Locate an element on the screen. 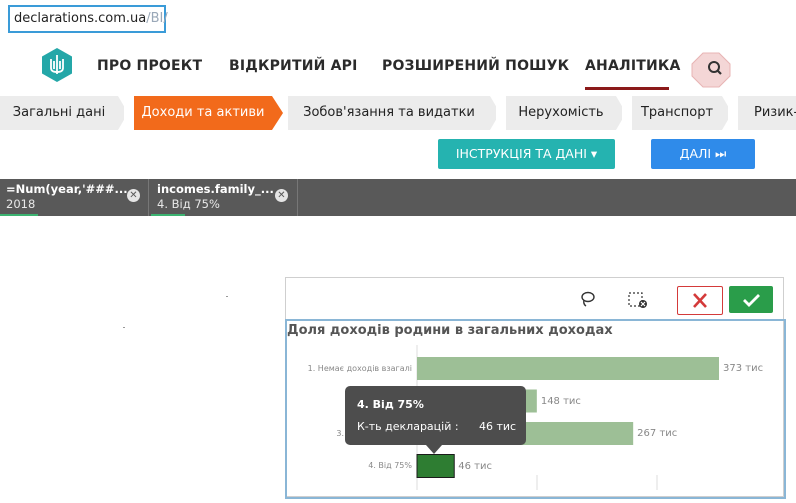 This screenshot has height=503, width=796. tooltip-measure-value: 46 тис is located at coordinates (498, 426).